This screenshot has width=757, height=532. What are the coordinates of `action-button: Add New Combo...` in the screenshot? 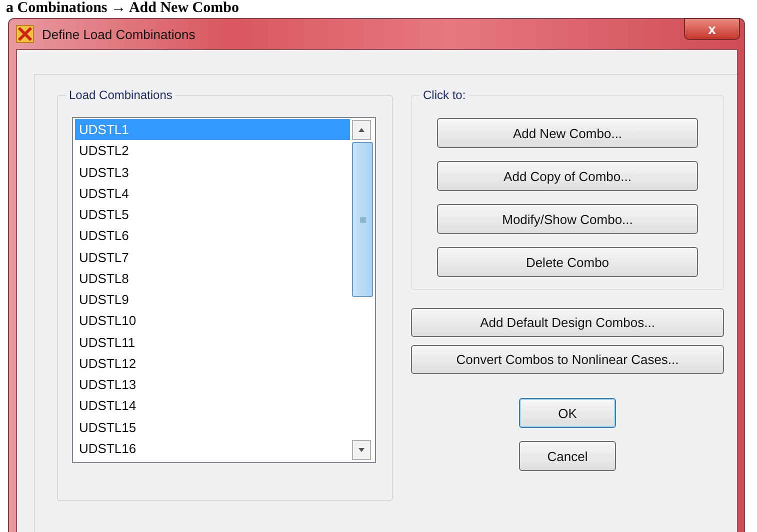 It's located at (567, 133).